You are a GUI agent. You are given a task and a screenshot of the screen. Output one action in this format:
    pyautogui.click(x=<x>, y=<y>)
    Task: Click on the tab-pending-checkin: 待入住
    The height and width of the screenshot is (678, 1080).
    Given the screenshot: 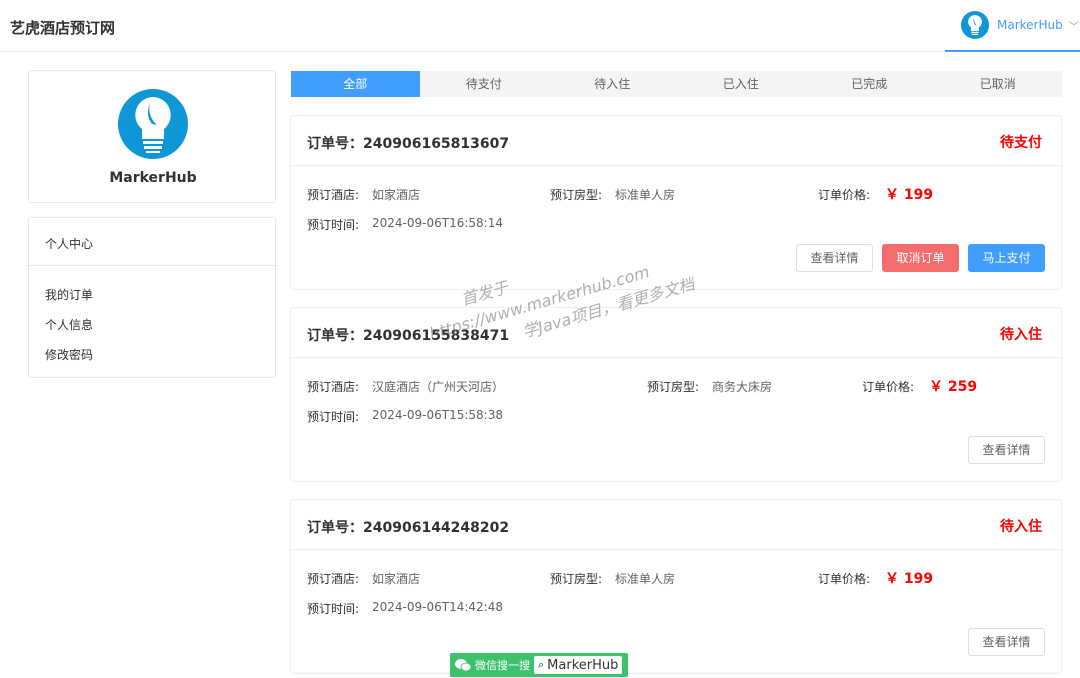 What is the action you would take?
    pyautogui.click(x=612, y=84)
    